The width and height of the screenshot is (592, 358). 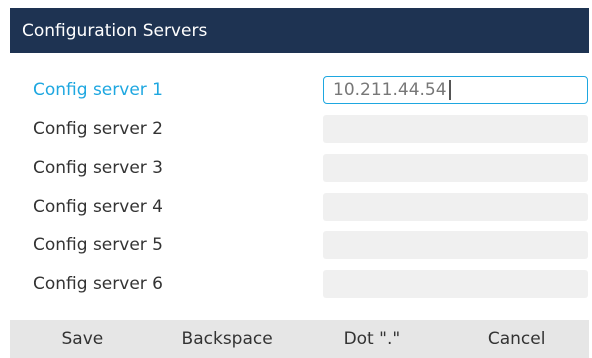 What do you see at coordinates (296, 245) in the screenshot?
I see `config-server-row-5: Config server 5` at bounding box center [296, 245].